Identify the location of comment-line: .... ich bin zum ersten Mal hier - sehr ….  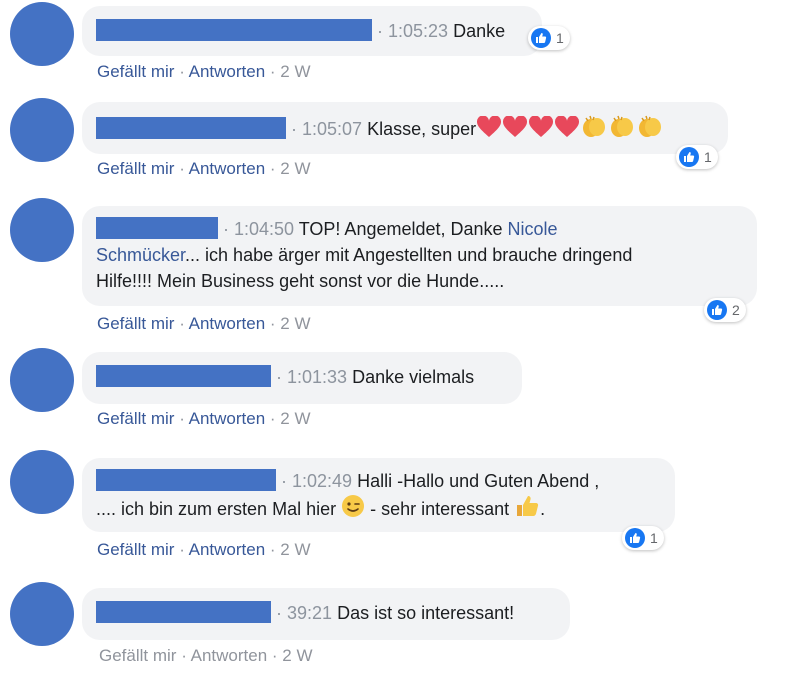
(378, 508).